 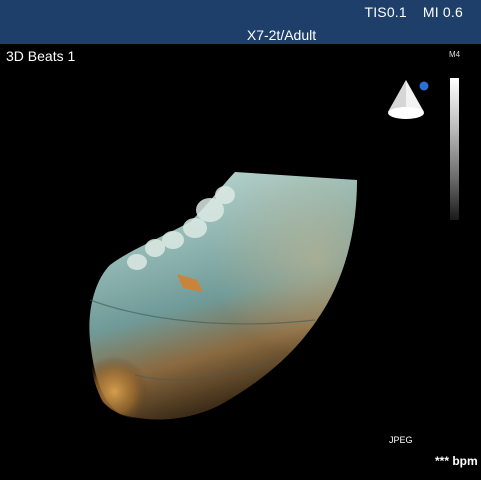 What do you see at coordinates (240, 22) in the screenshot?
I see `status-header: TIS0.1 MI 0.6 X7-2t/Adult` at bounding box center [240, 22].